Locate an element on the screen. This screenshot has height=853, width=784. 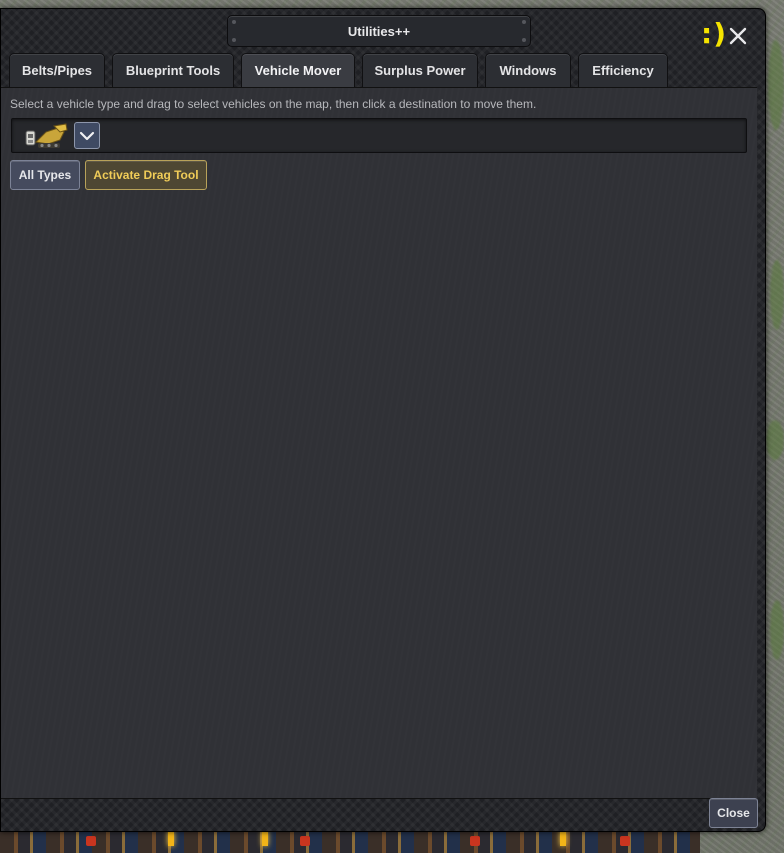
window-titlebar: Utilities++ is located at coordinates (379, 31).